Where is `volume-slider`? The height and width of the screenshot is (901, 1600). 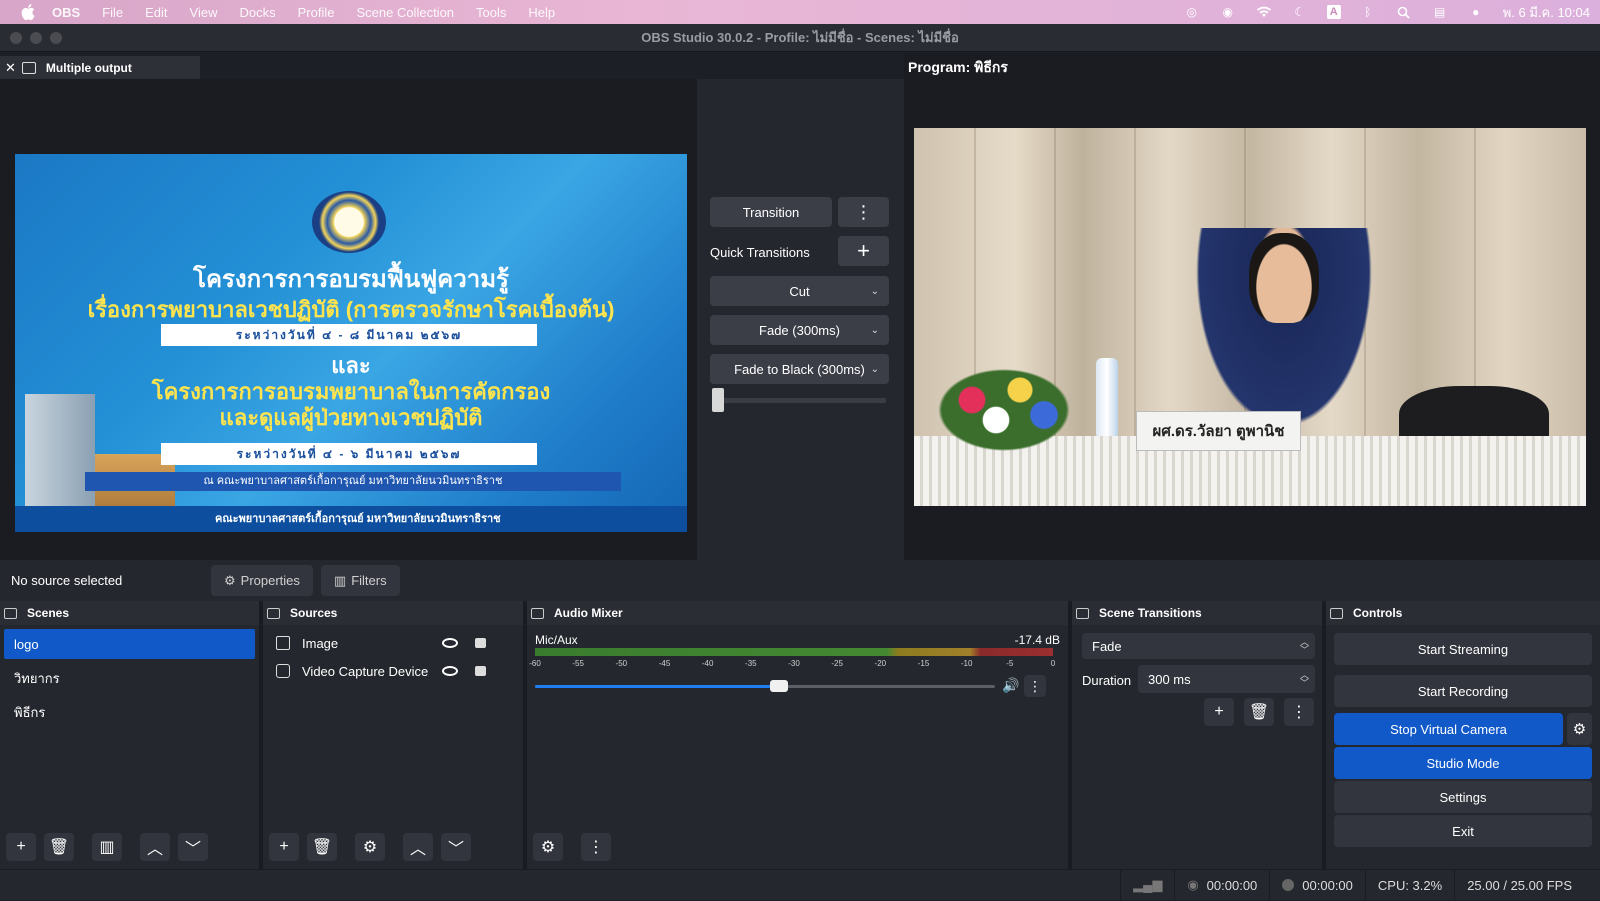
volume-slider is located at coordinates (765, 686).